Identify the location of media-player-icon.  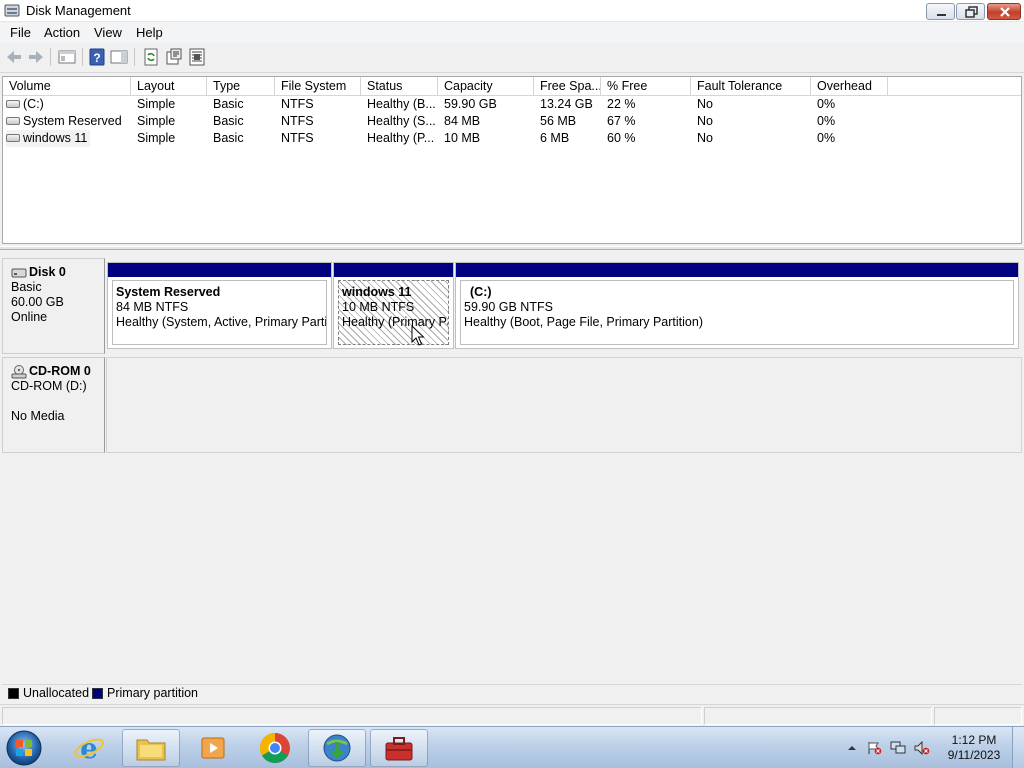
(213, 748).